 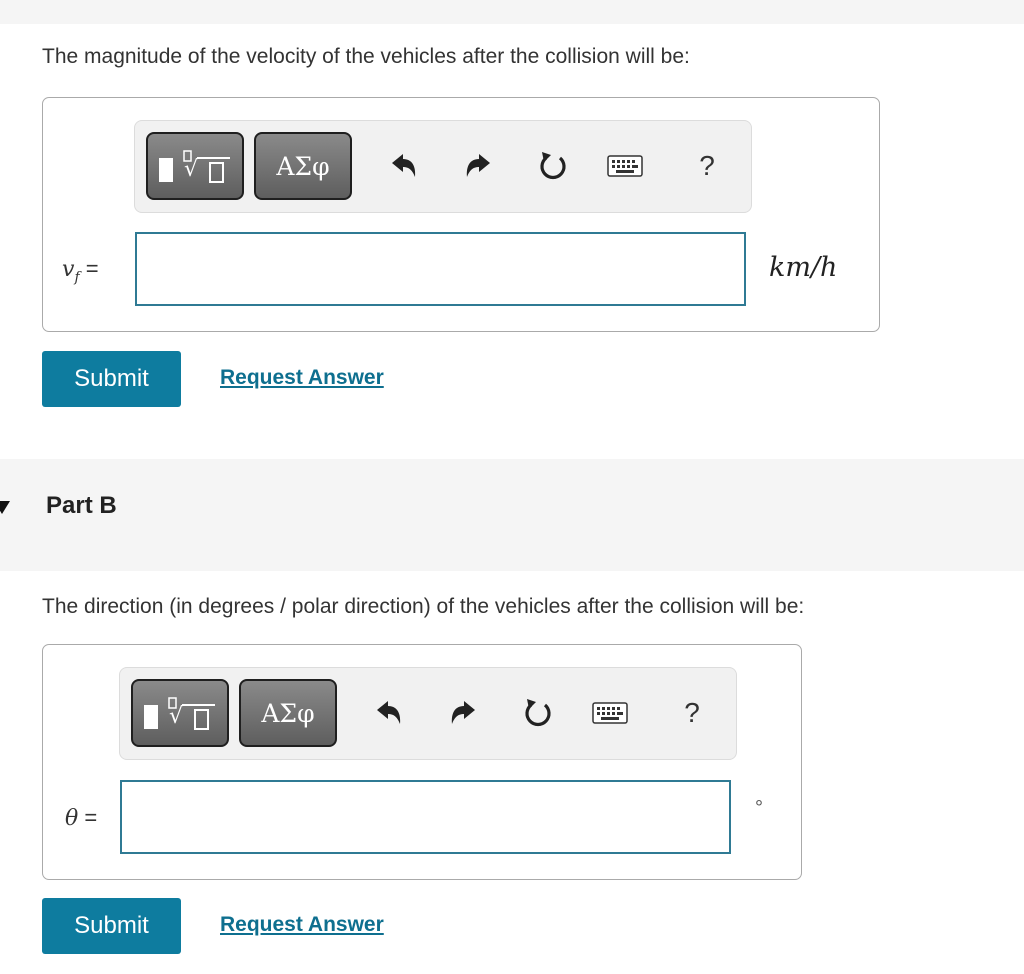 I want to click on velocity-unit: km/h, so click(x=803, y=267).